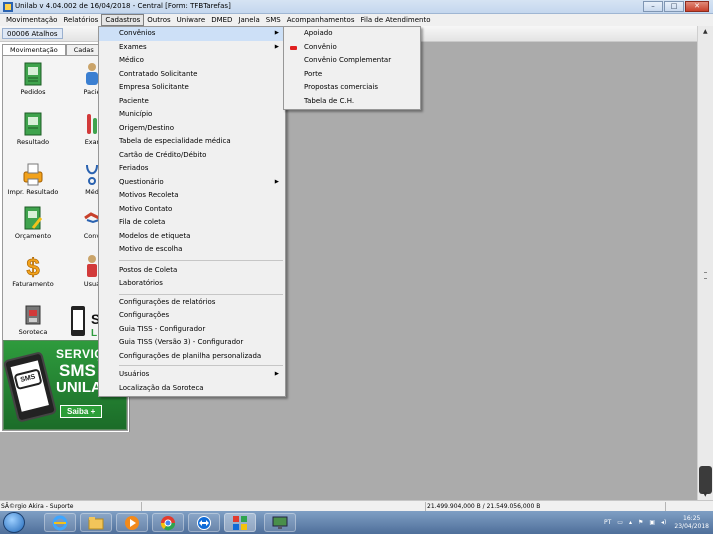 Image resolution: width=713 pixels, height=534 pixels. I want to click on shortcut-pedidos: Pedidos, so click(33, 79).